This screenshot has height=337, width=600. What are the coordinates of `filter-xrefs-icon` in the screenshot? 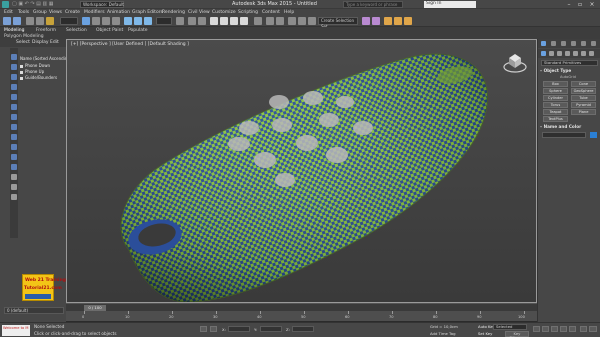 It's located at (14, 127).